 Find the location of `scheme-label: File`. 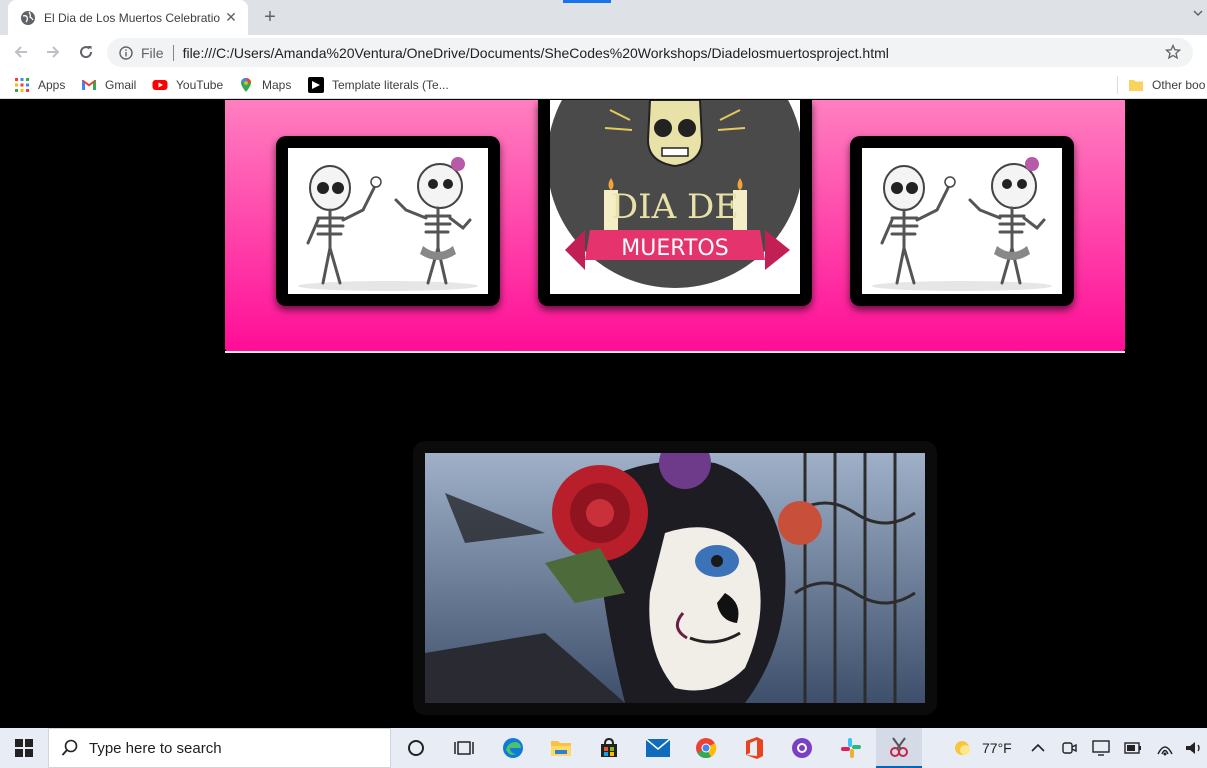

scheme-label: File is located at coordinates (152, 52).